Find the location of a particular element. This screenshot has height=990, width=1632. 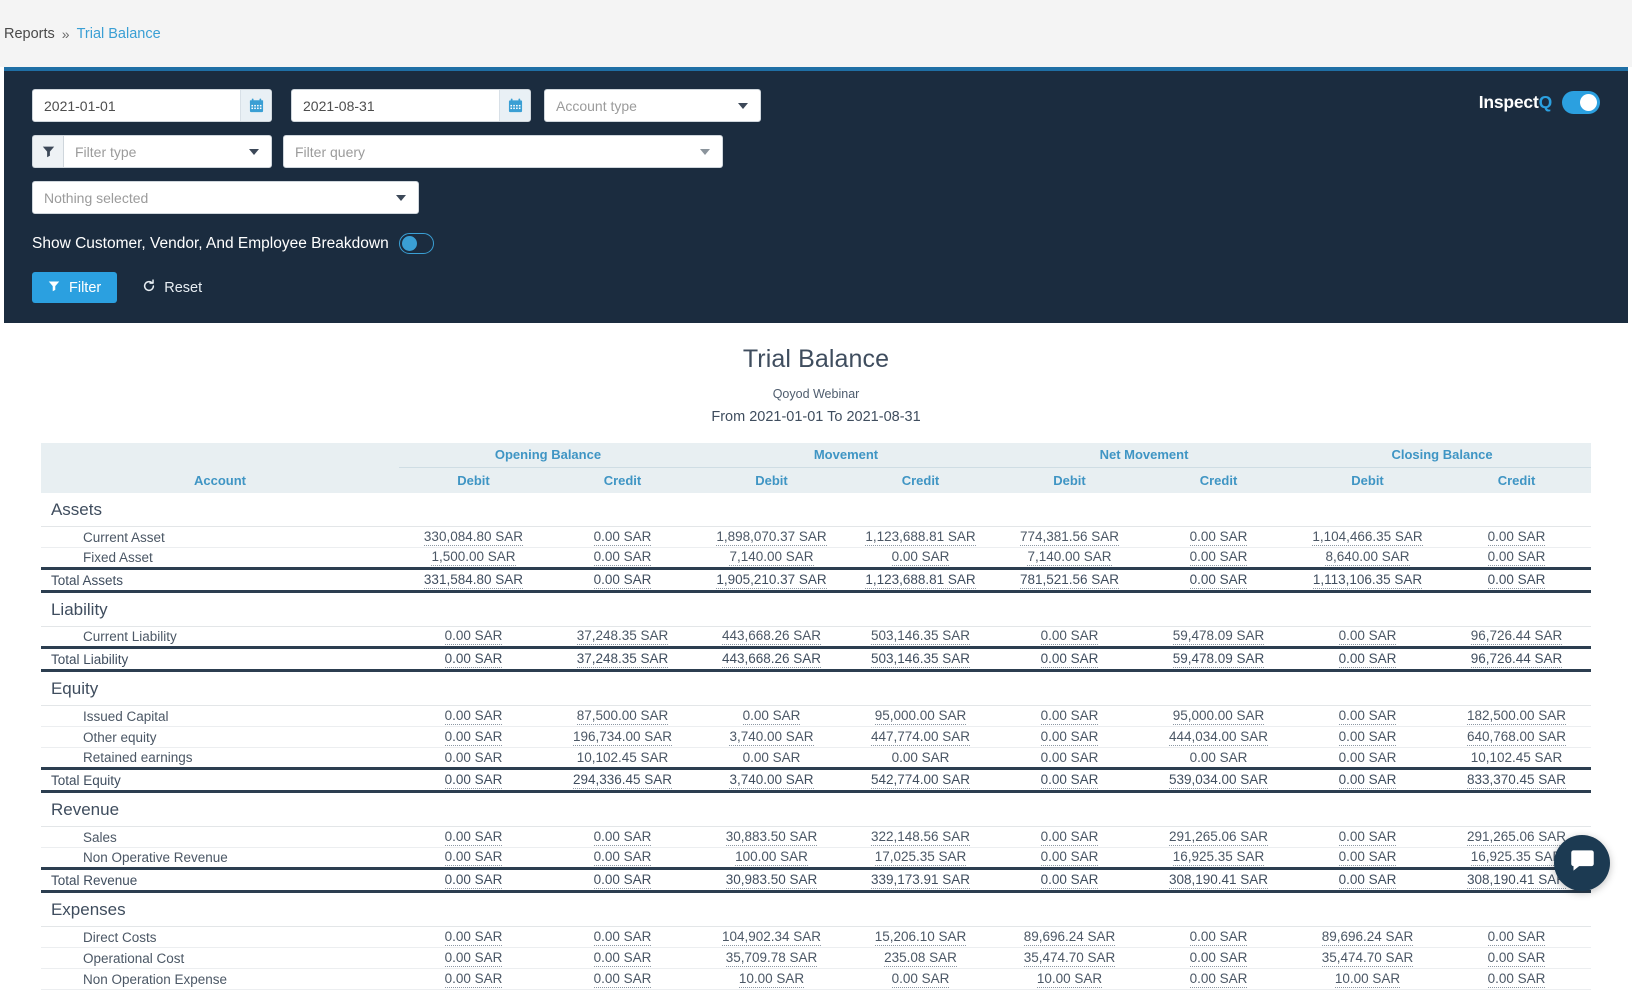

amount-cell: 96,726.44 SAR is located at coordinates (1516, 637).